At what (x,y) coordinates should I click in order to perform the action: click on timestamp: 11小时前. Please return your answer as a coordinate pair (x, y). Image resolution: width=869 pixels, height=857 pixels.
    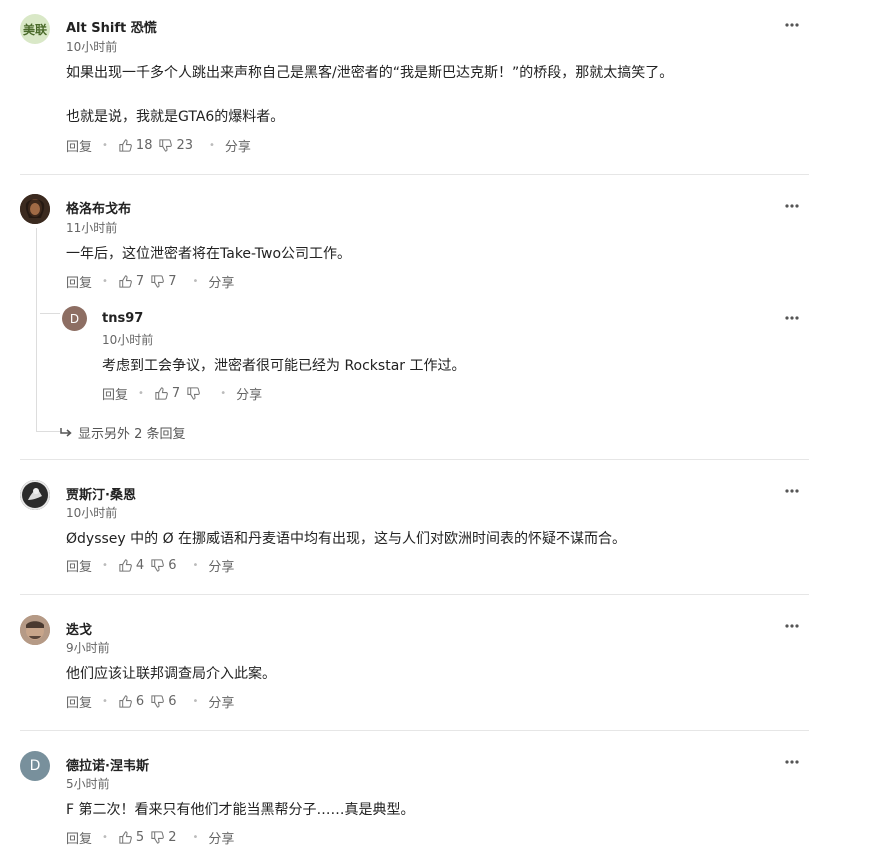
    Looking at the image, I should click on (91, 227).